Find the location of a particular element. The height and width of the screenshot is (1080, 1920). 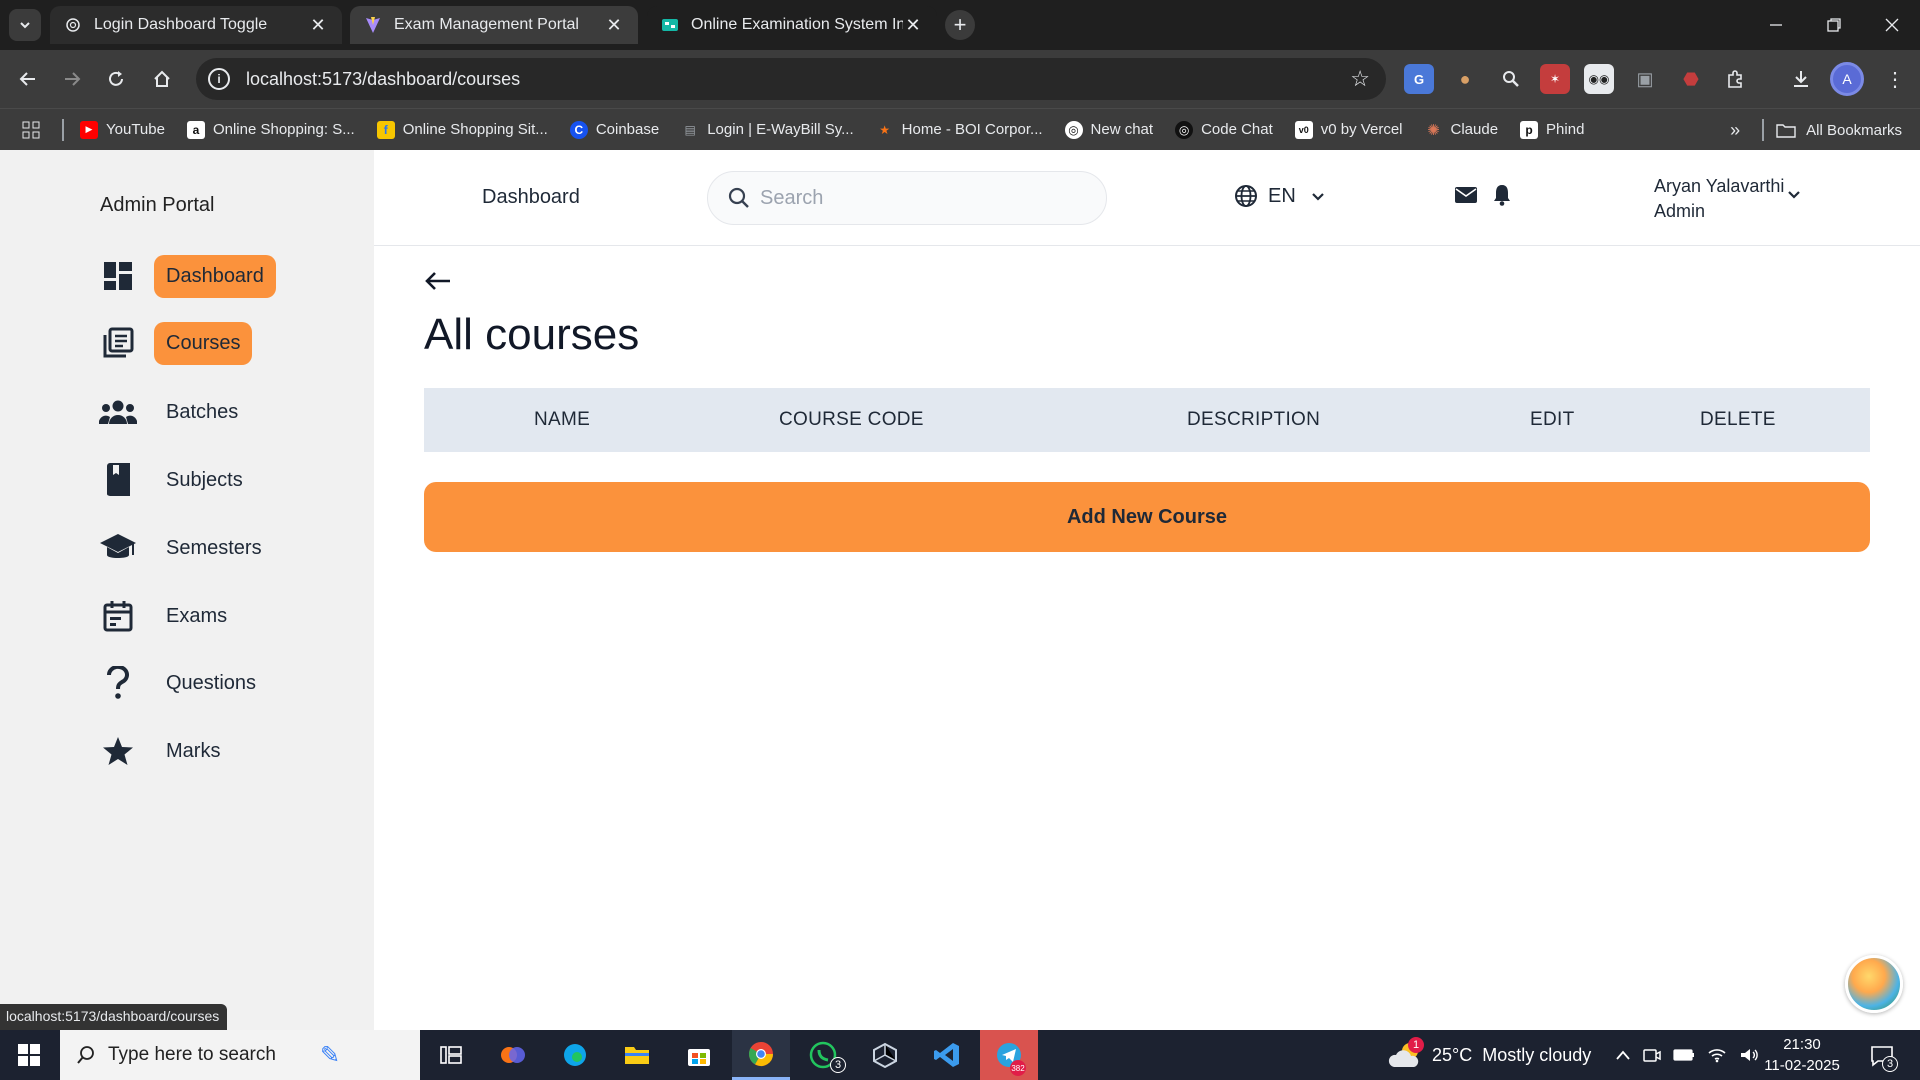

clock: 21:30 11-02-2025 is located at coordinates (1802, 1055).